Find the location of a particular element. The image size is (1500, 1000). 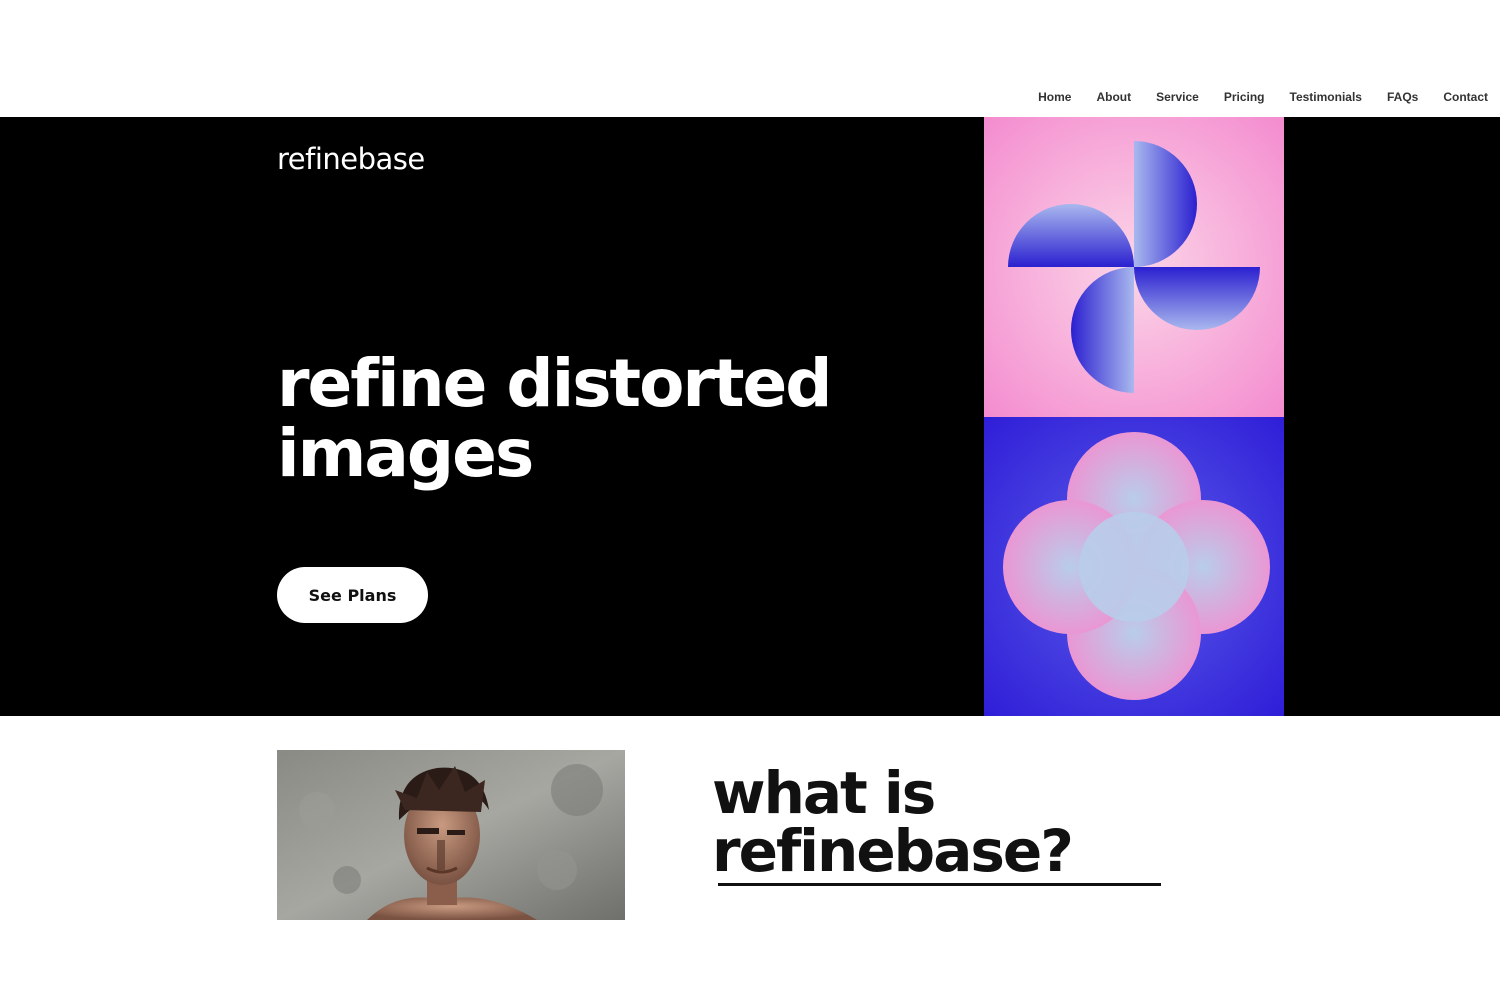

nav-faqs: FAQs is located at coordinates (1402, 97).